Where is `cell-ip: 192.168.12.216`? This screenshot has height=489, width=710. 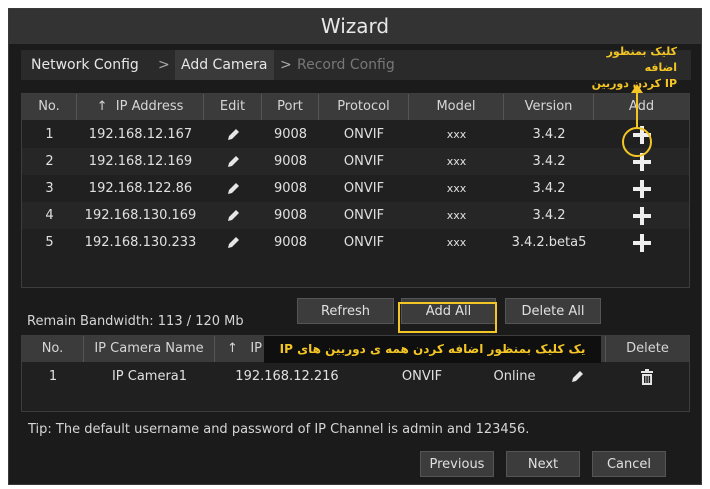
cell-ip: 192.168.12.216 is located at coordinates (287, 376).